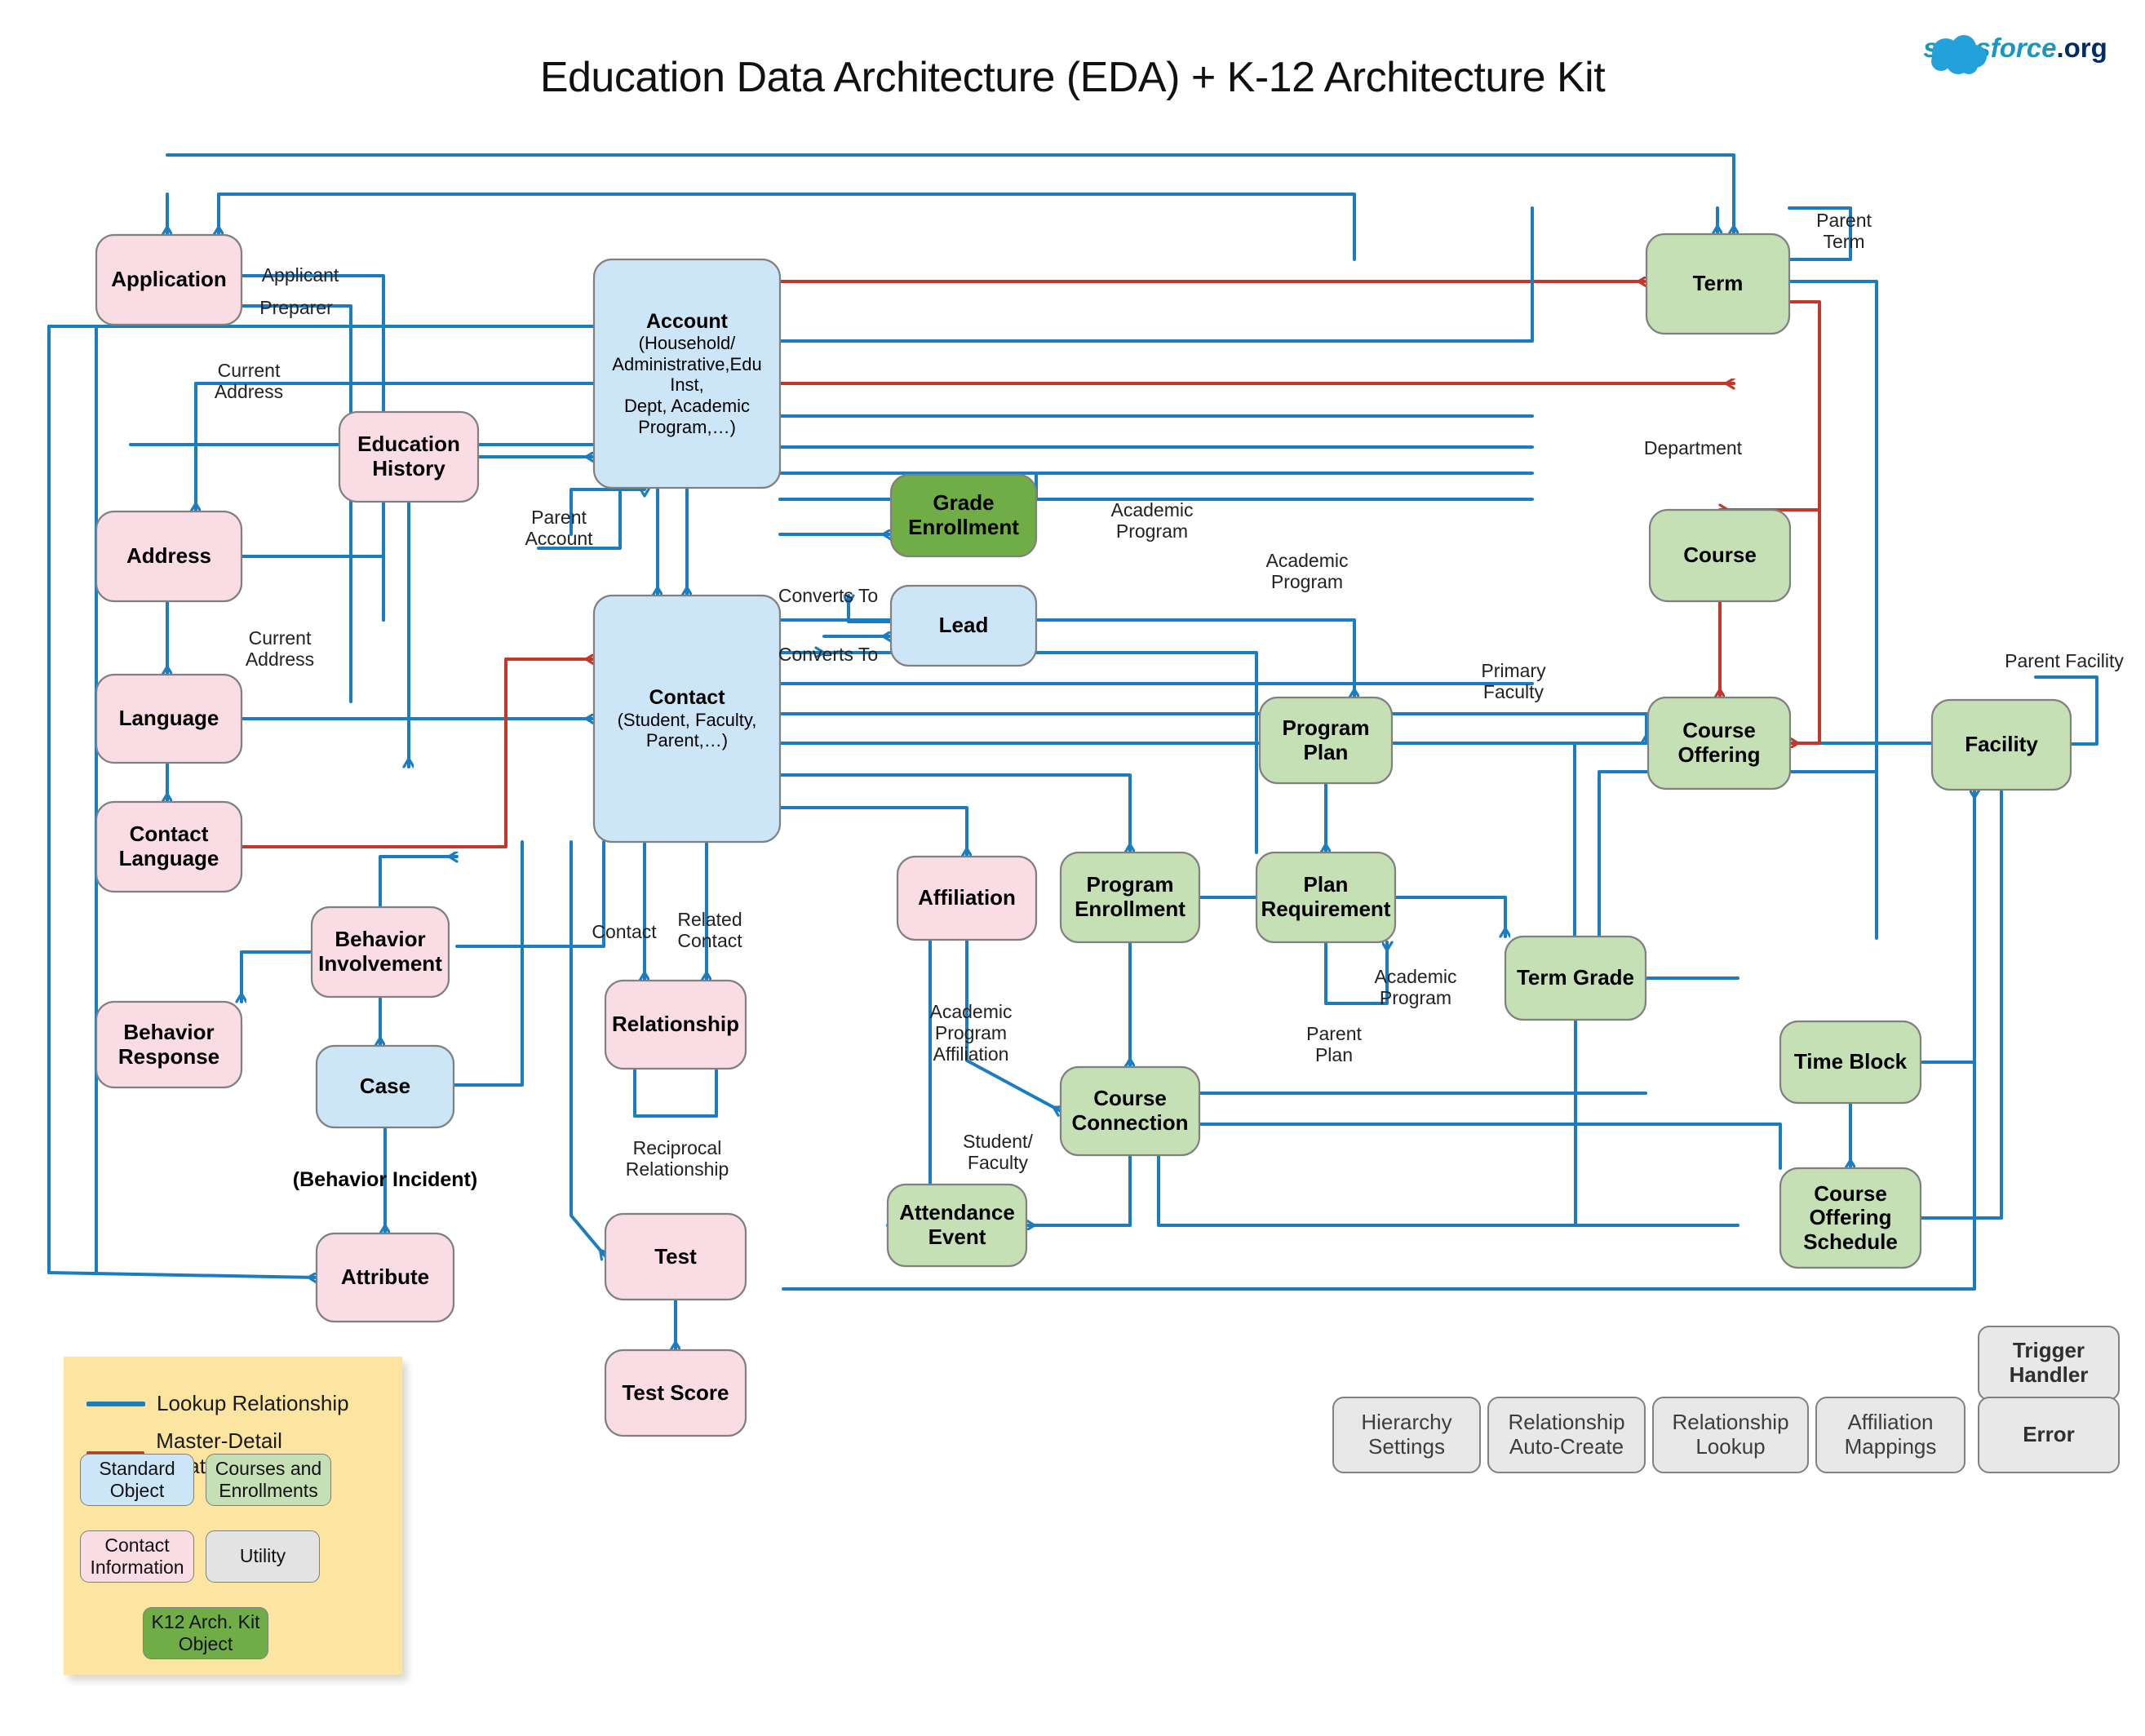  What do you see at coordinates (1513, 681) in the screenshot?
I see `edge-label-primary_faculty: Primary Faculty` at bounding box center [1513, 681].